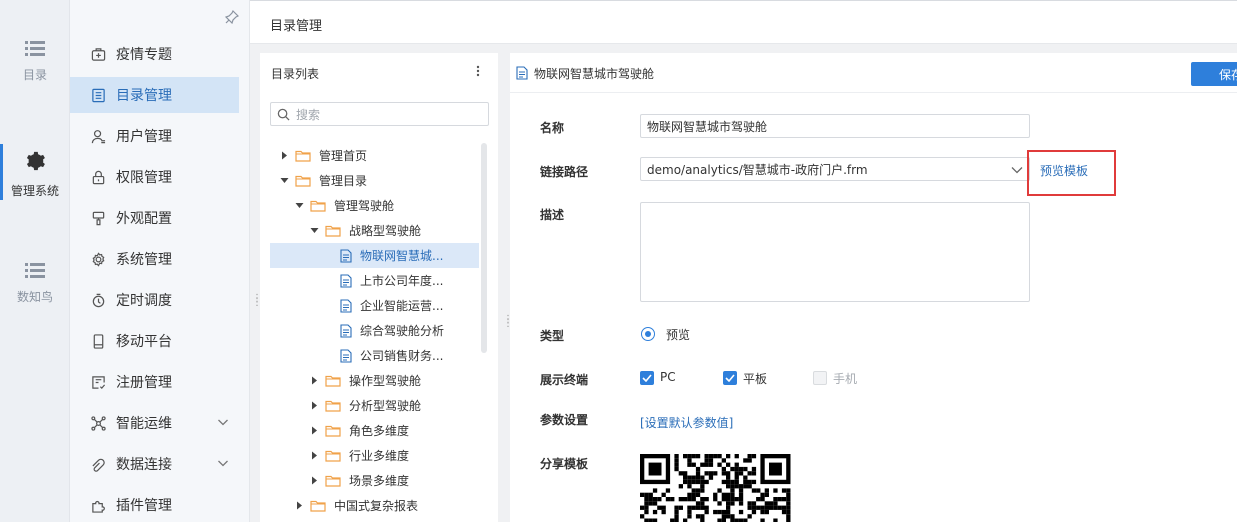 This screenshot has width=1237, height=522. Describe the element at coordinates (743, 22) in the screenshot. I see `page-header: 目录管理` at that location.